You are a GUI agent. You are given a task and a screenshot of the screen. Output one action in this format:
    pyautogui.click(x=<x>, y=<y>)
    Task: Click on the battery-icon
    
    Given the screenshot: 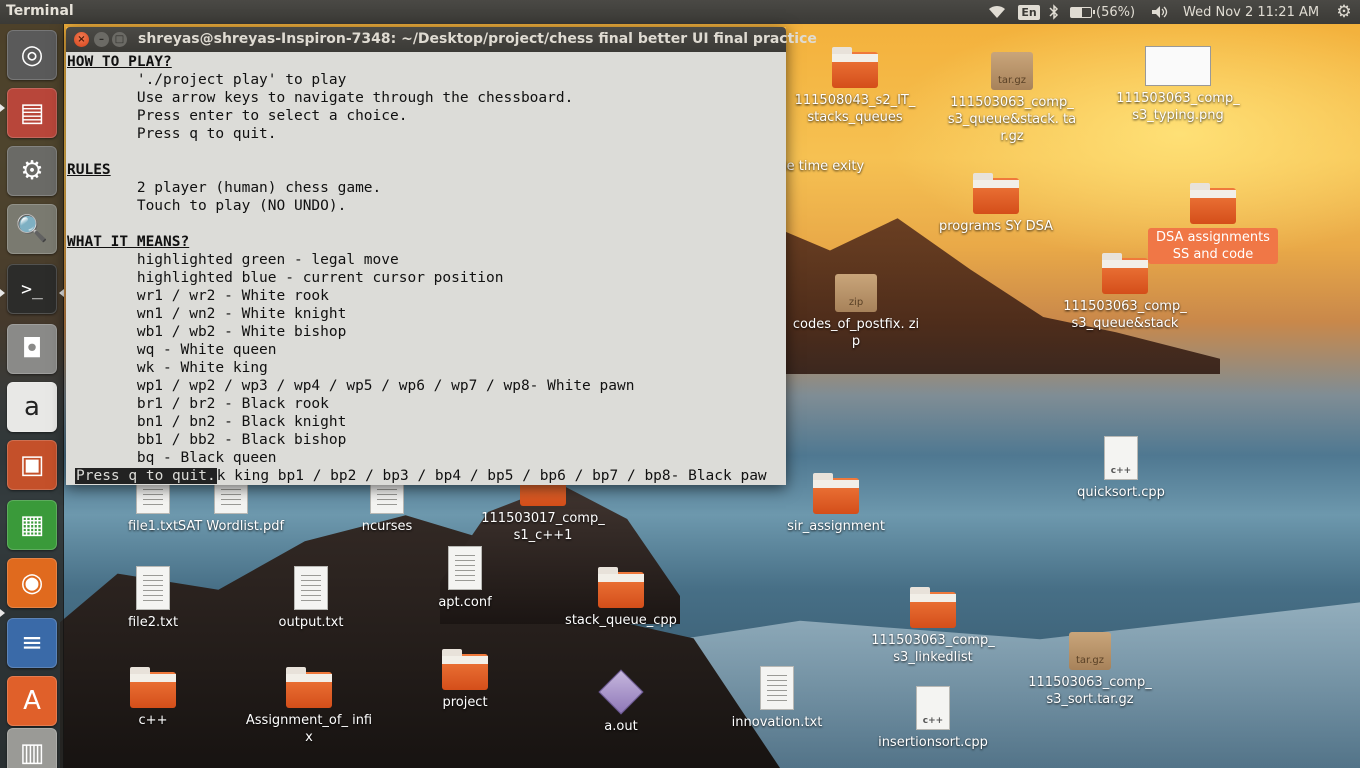 What is the action you would take?
    pyautogui.click(x=1082, y=12)
    